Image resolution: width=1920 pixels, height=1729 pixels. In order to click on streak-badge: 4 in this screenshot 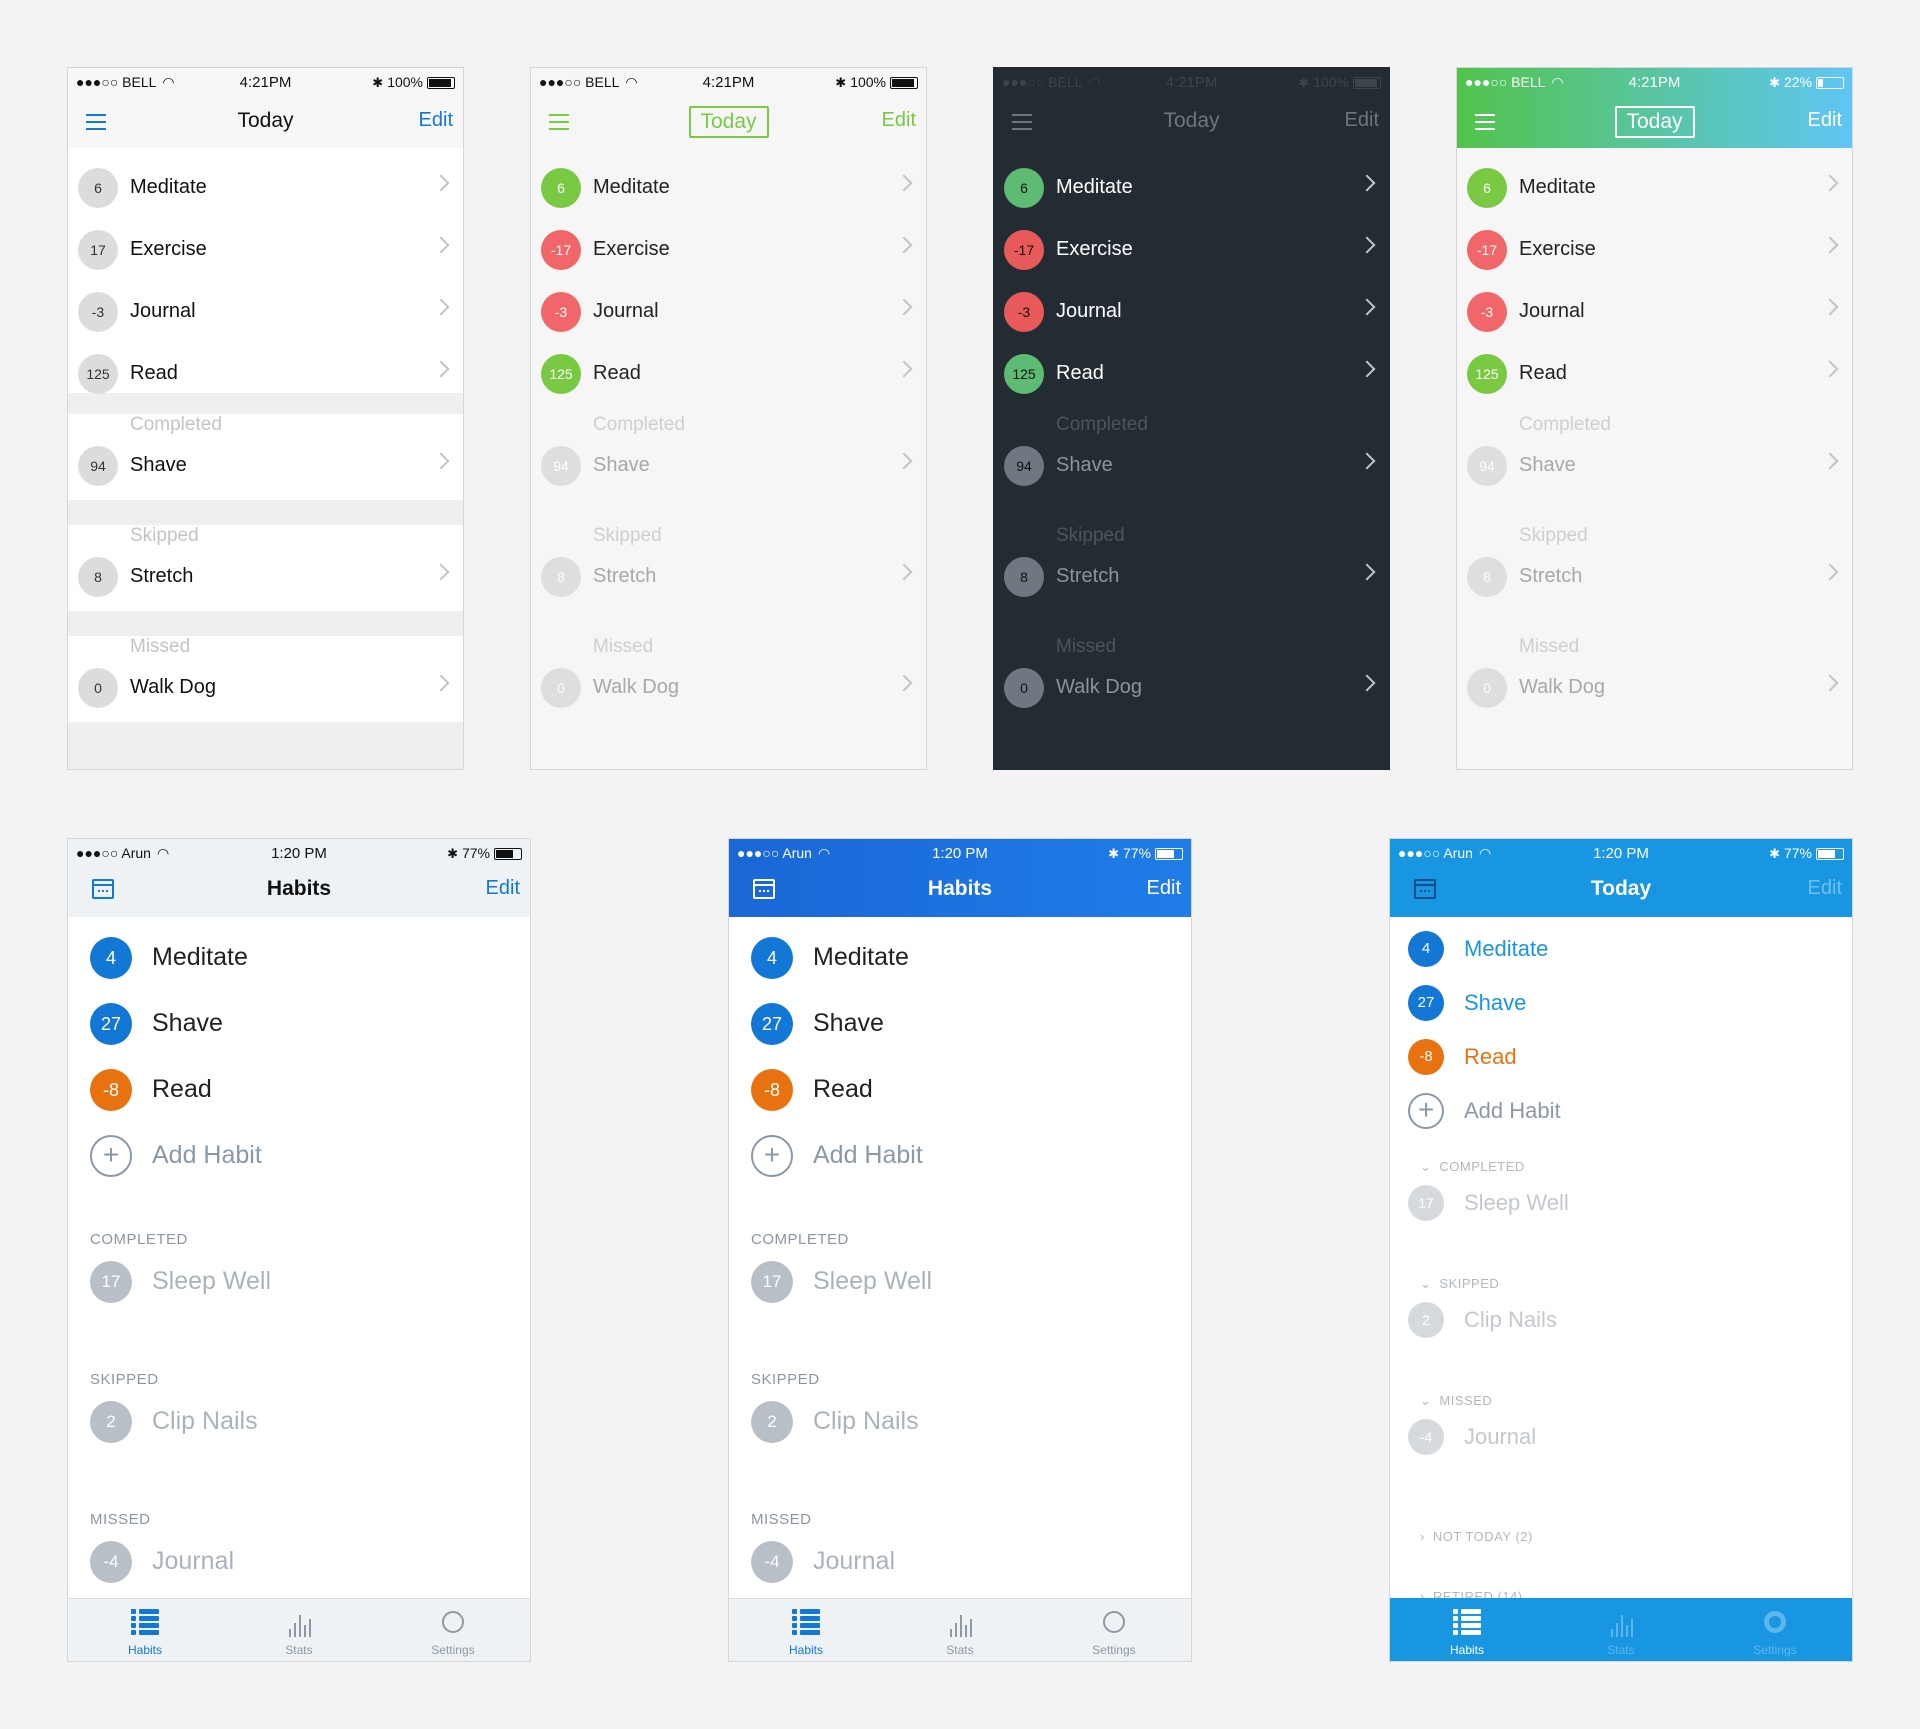, I will do `click(772, 958)`.